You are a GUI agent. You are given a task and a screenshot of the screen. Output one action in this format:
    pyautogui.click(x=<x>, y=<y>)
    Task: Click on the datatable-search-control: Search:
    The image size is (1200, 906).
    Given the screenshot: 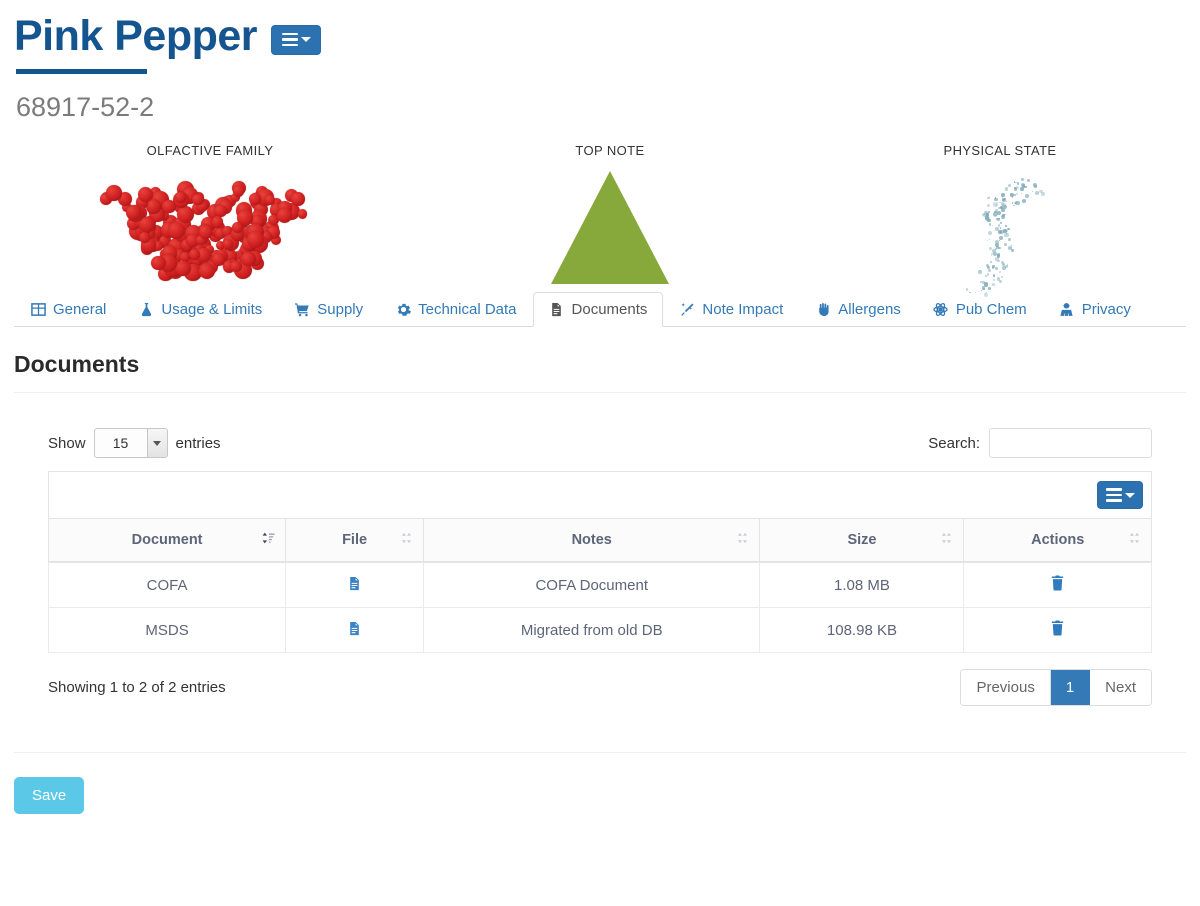 What is the action you would take?
    pyautogui.click(x=1040, y=443)
    